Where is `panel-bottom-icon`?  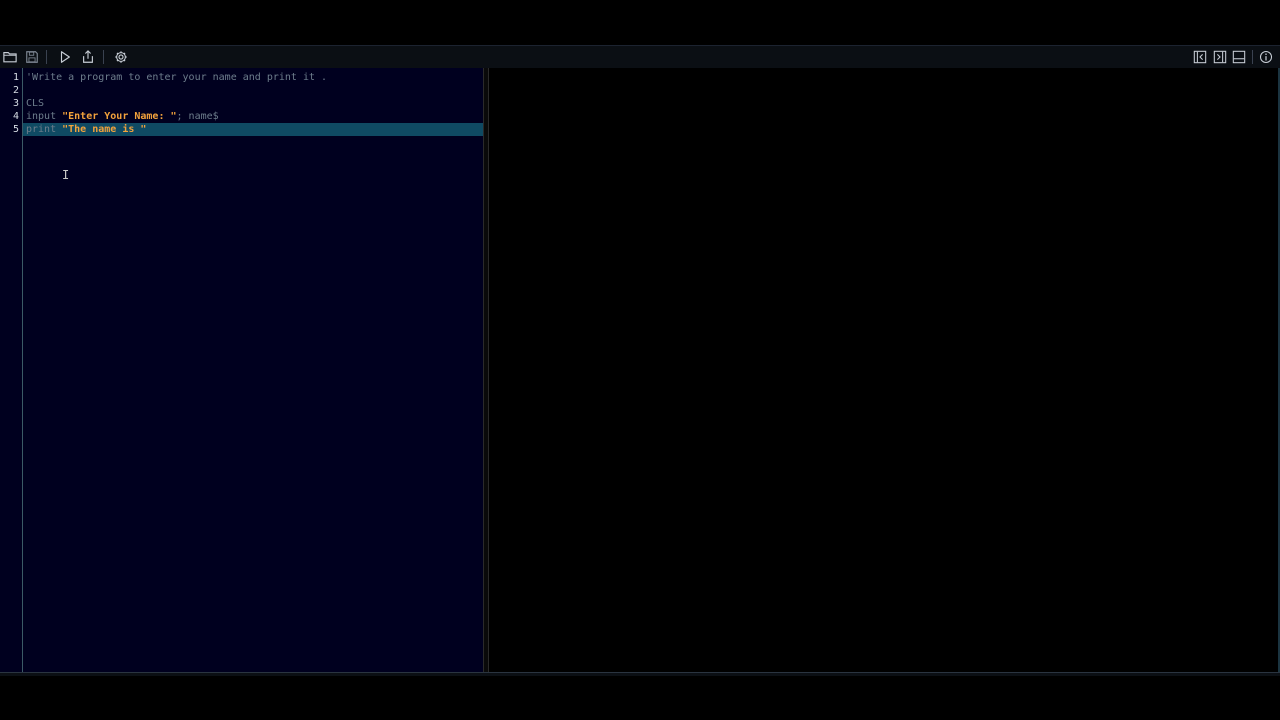 panel-bottom-icon is located at coordinates (1239, 57).